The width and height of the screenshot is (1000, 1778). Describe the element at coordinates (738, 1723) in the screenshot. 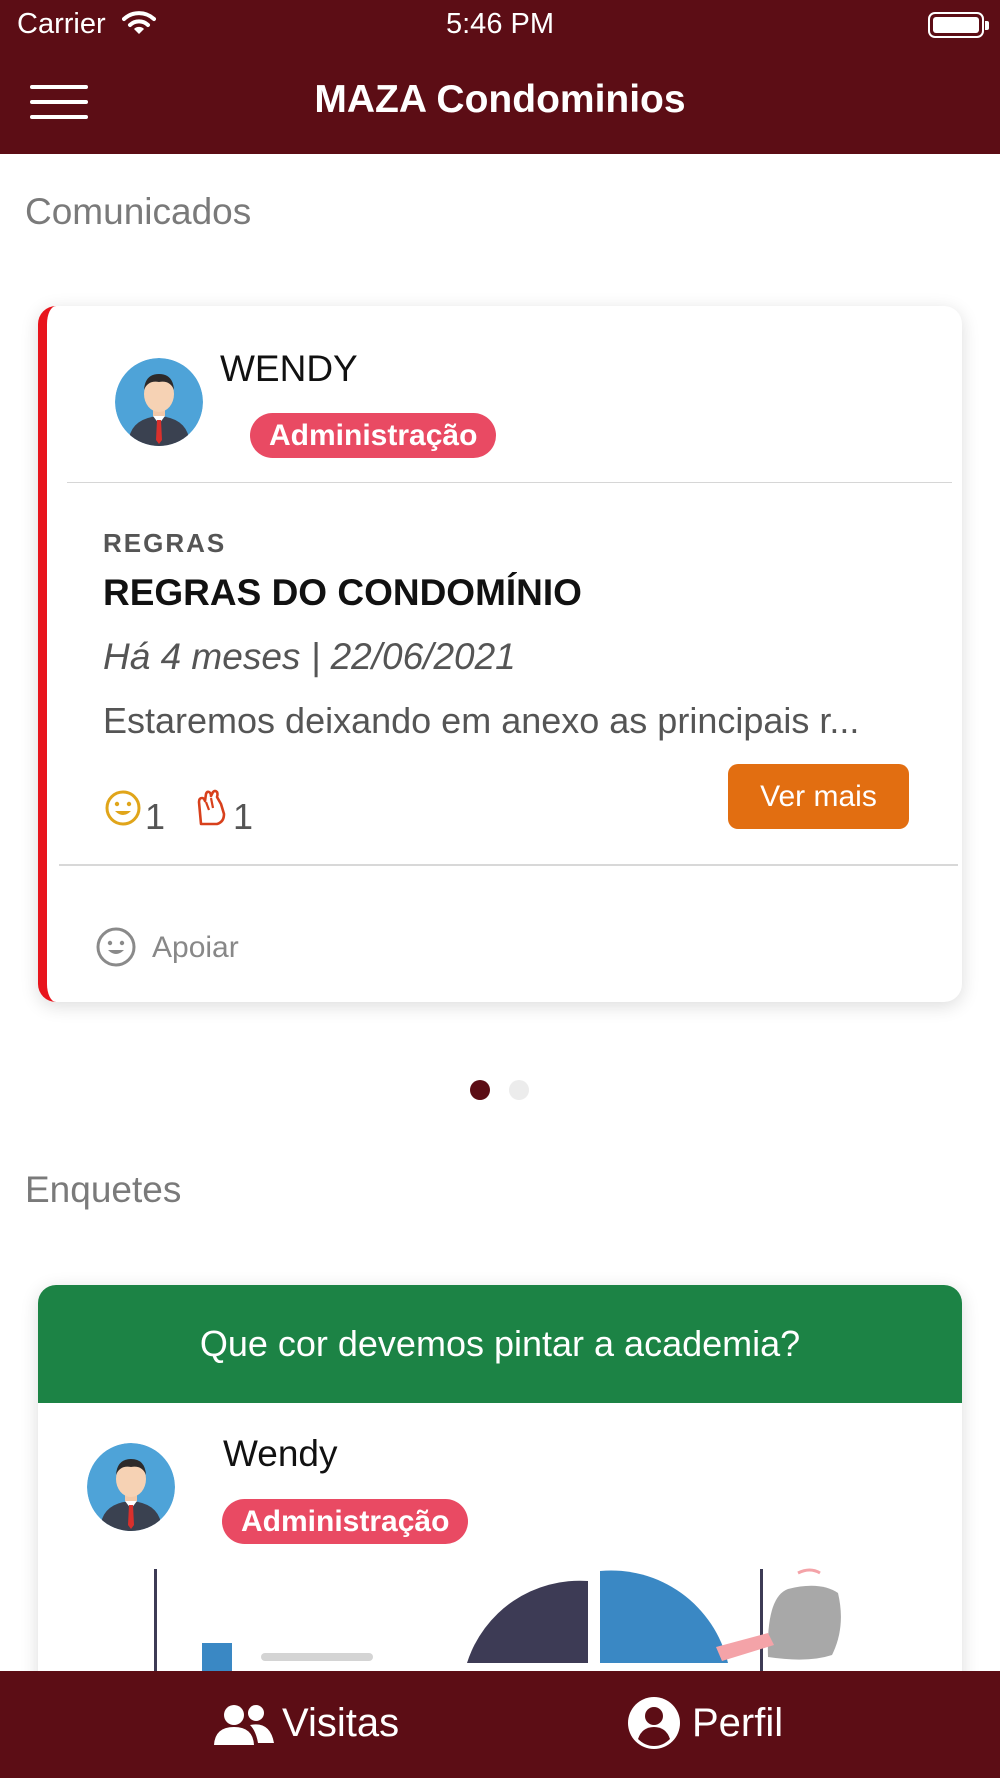

I see `tab-label: Perfil` at that location.